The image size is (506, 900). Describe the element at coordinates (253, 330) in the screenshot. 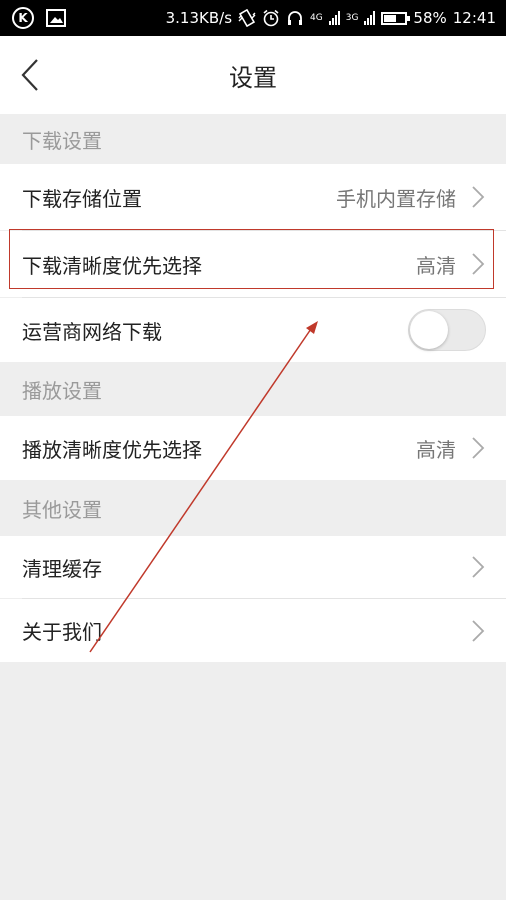

I see `row-carrier-download: 运营商网络下载` at that location.